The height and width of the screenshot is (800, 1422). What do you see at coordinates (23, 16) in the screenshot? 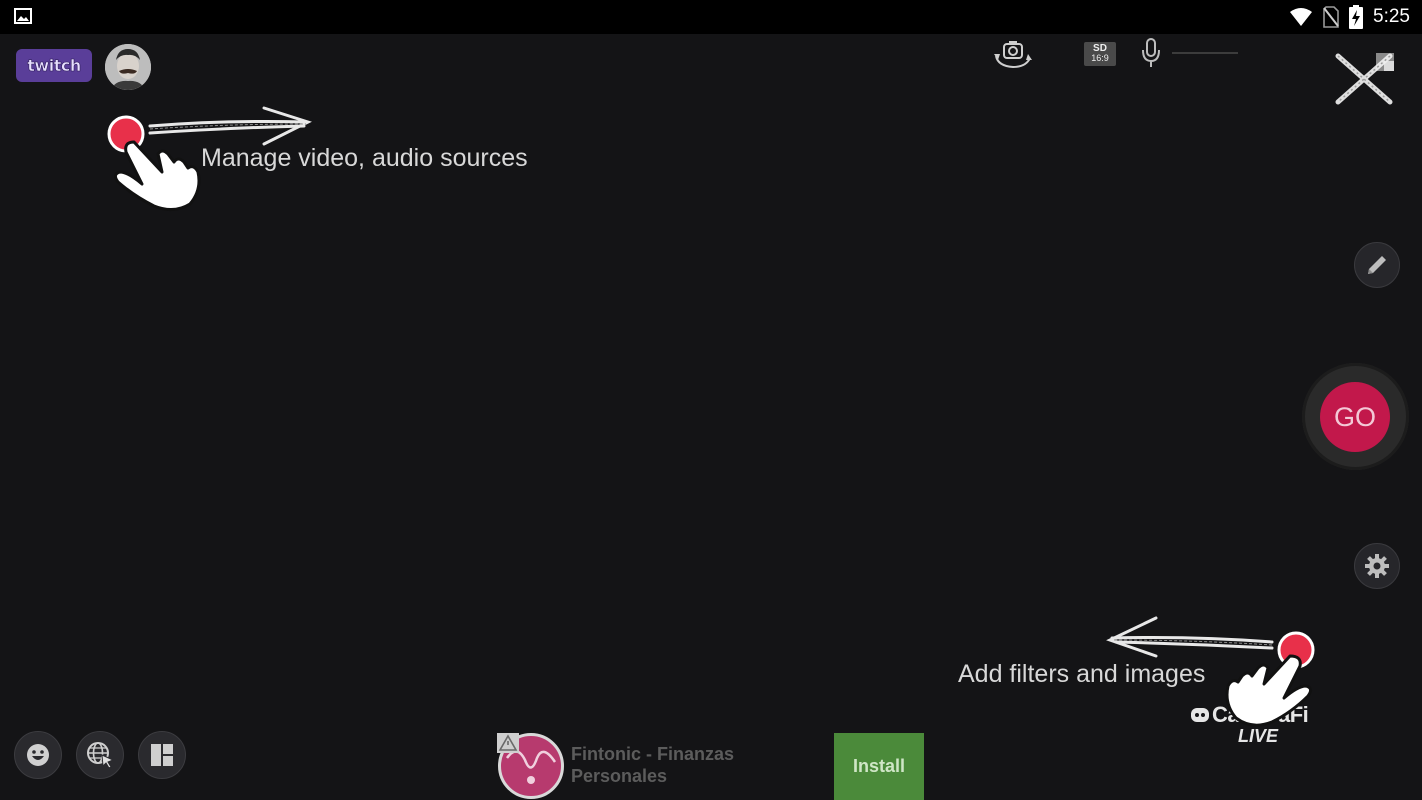
I see `gallery-icon` at bounding box center [23, 16].